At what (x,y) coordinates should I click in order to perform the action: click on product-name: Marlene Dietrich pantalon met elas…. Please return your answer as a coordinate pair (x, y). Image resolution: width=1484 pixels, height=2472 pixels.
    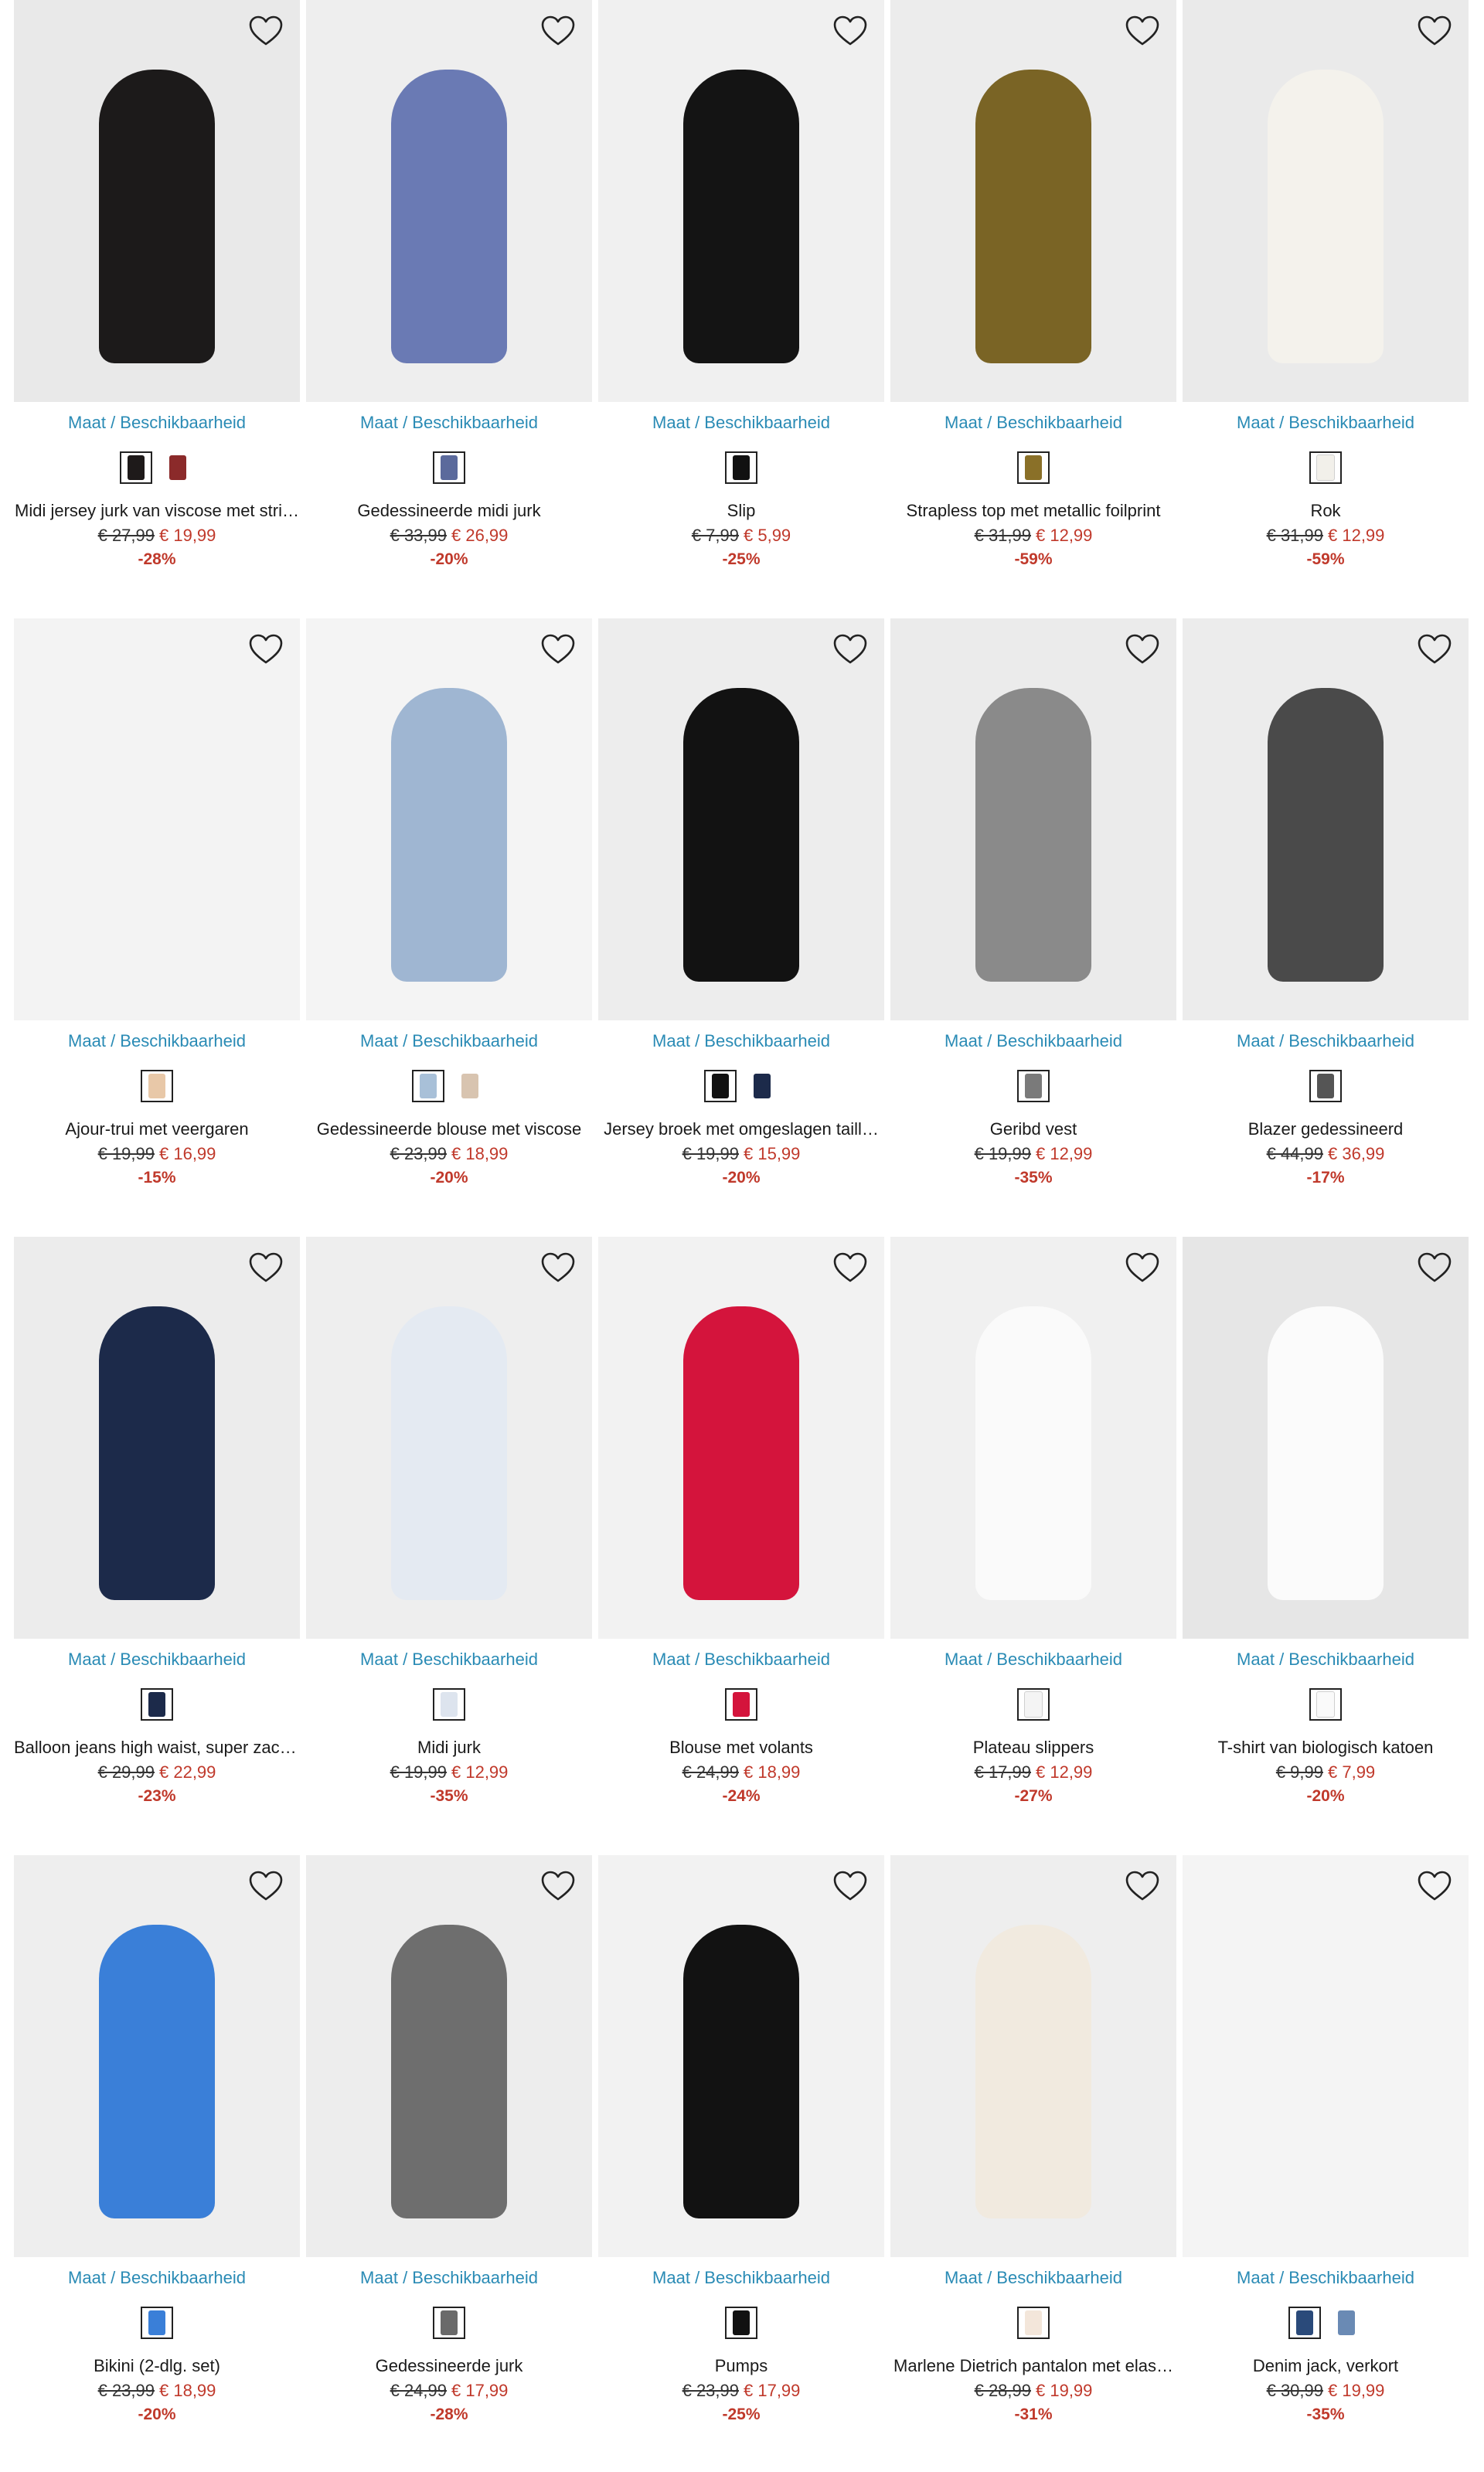
    Looking at the image, I should click on (1033, 2366).